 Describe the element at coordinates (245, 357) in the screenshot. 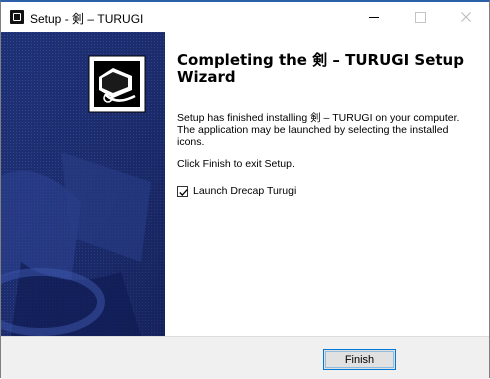

I see `wizard-footer: Finish` at that location.